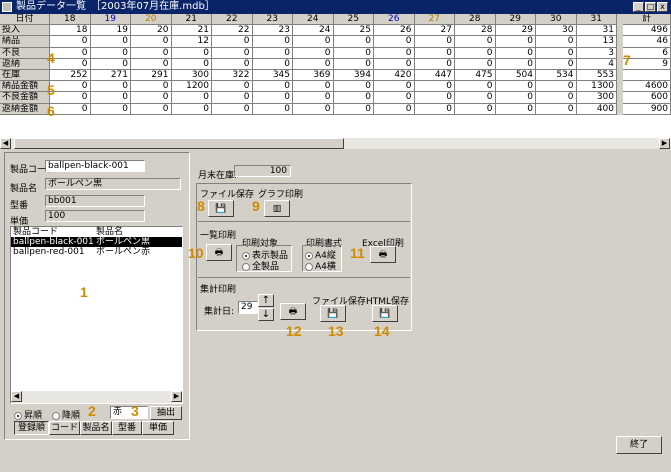  I want to click on grid-cell: 26, so click(394, 31).